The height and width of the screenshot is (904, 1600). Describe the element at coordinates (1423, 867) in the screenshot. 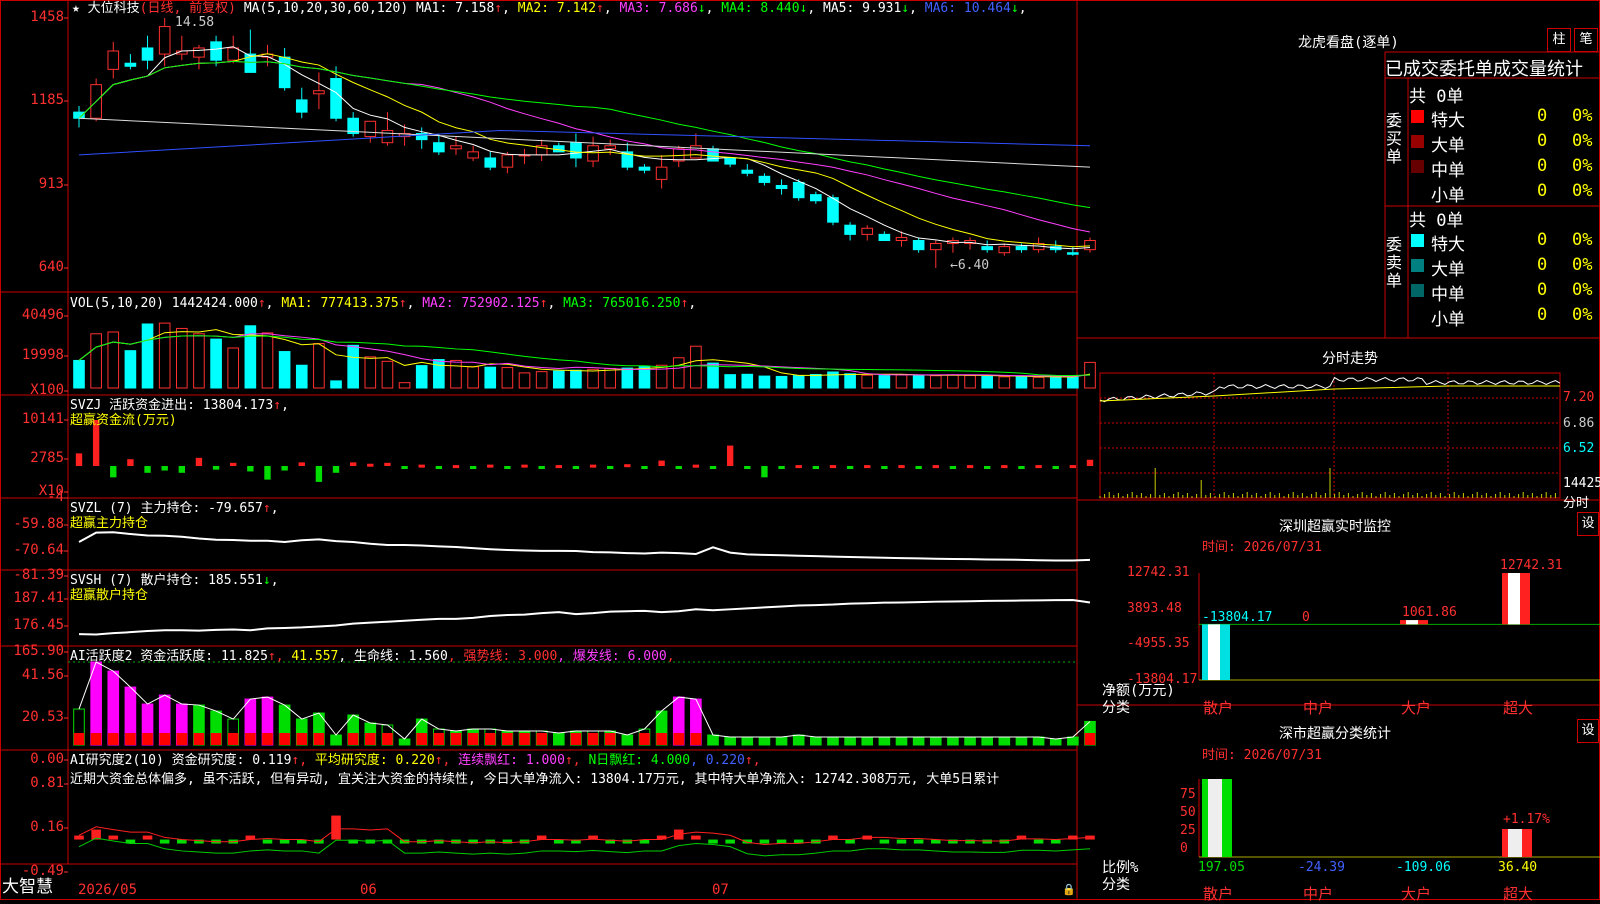

I see `sz-stats-value-2: -109.06` at that location.